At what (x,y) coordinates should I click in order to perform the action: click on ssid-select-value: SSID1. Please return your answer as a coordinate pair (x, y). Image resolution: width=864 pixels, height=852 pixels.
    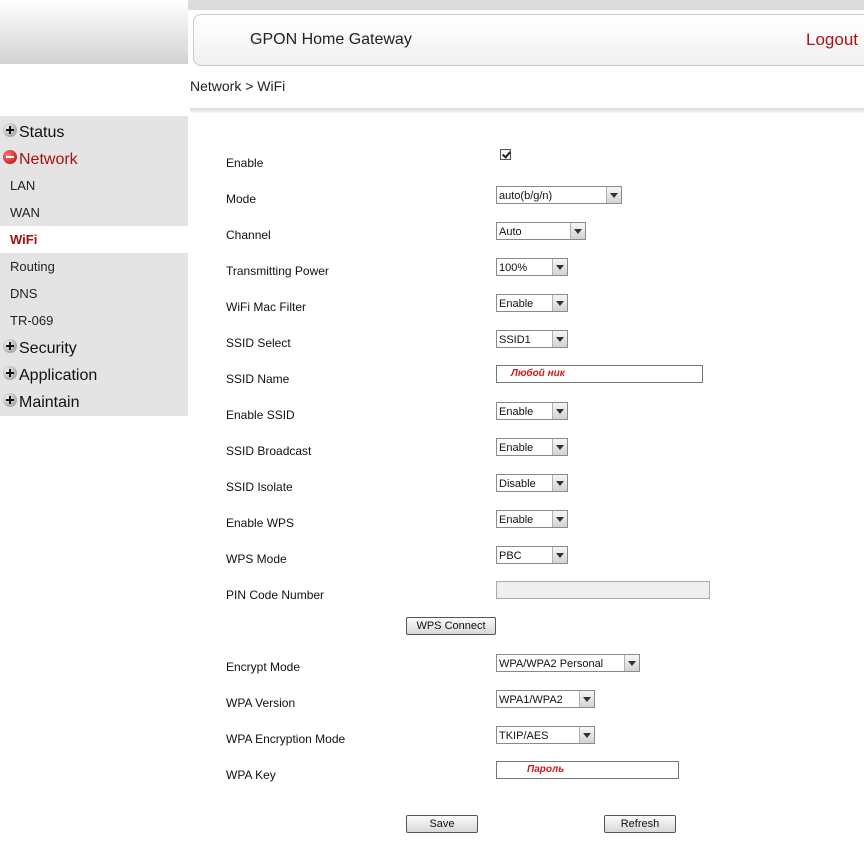
    Looking at the image, I should click on (515, 340).